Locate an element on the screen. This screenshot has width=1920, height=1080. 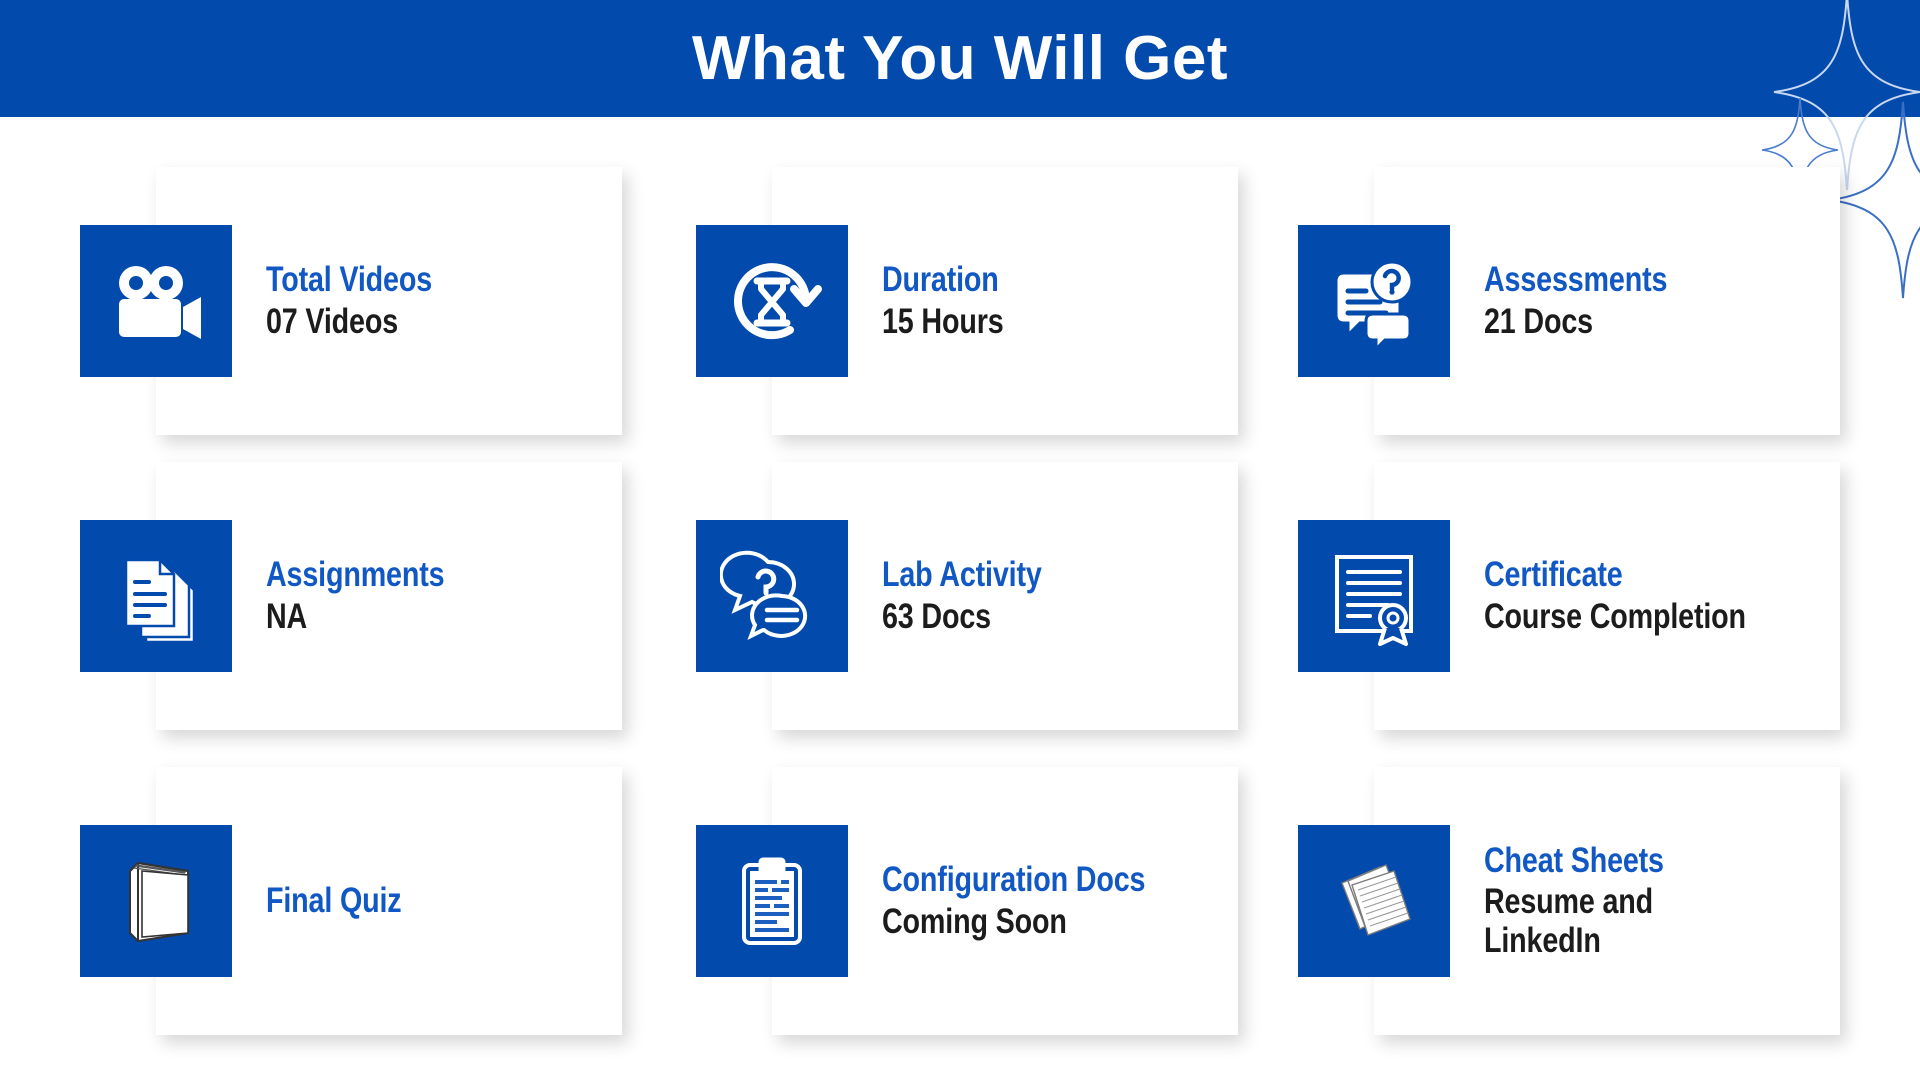
card-title: Total Videos is located at coordinates (349, 279).